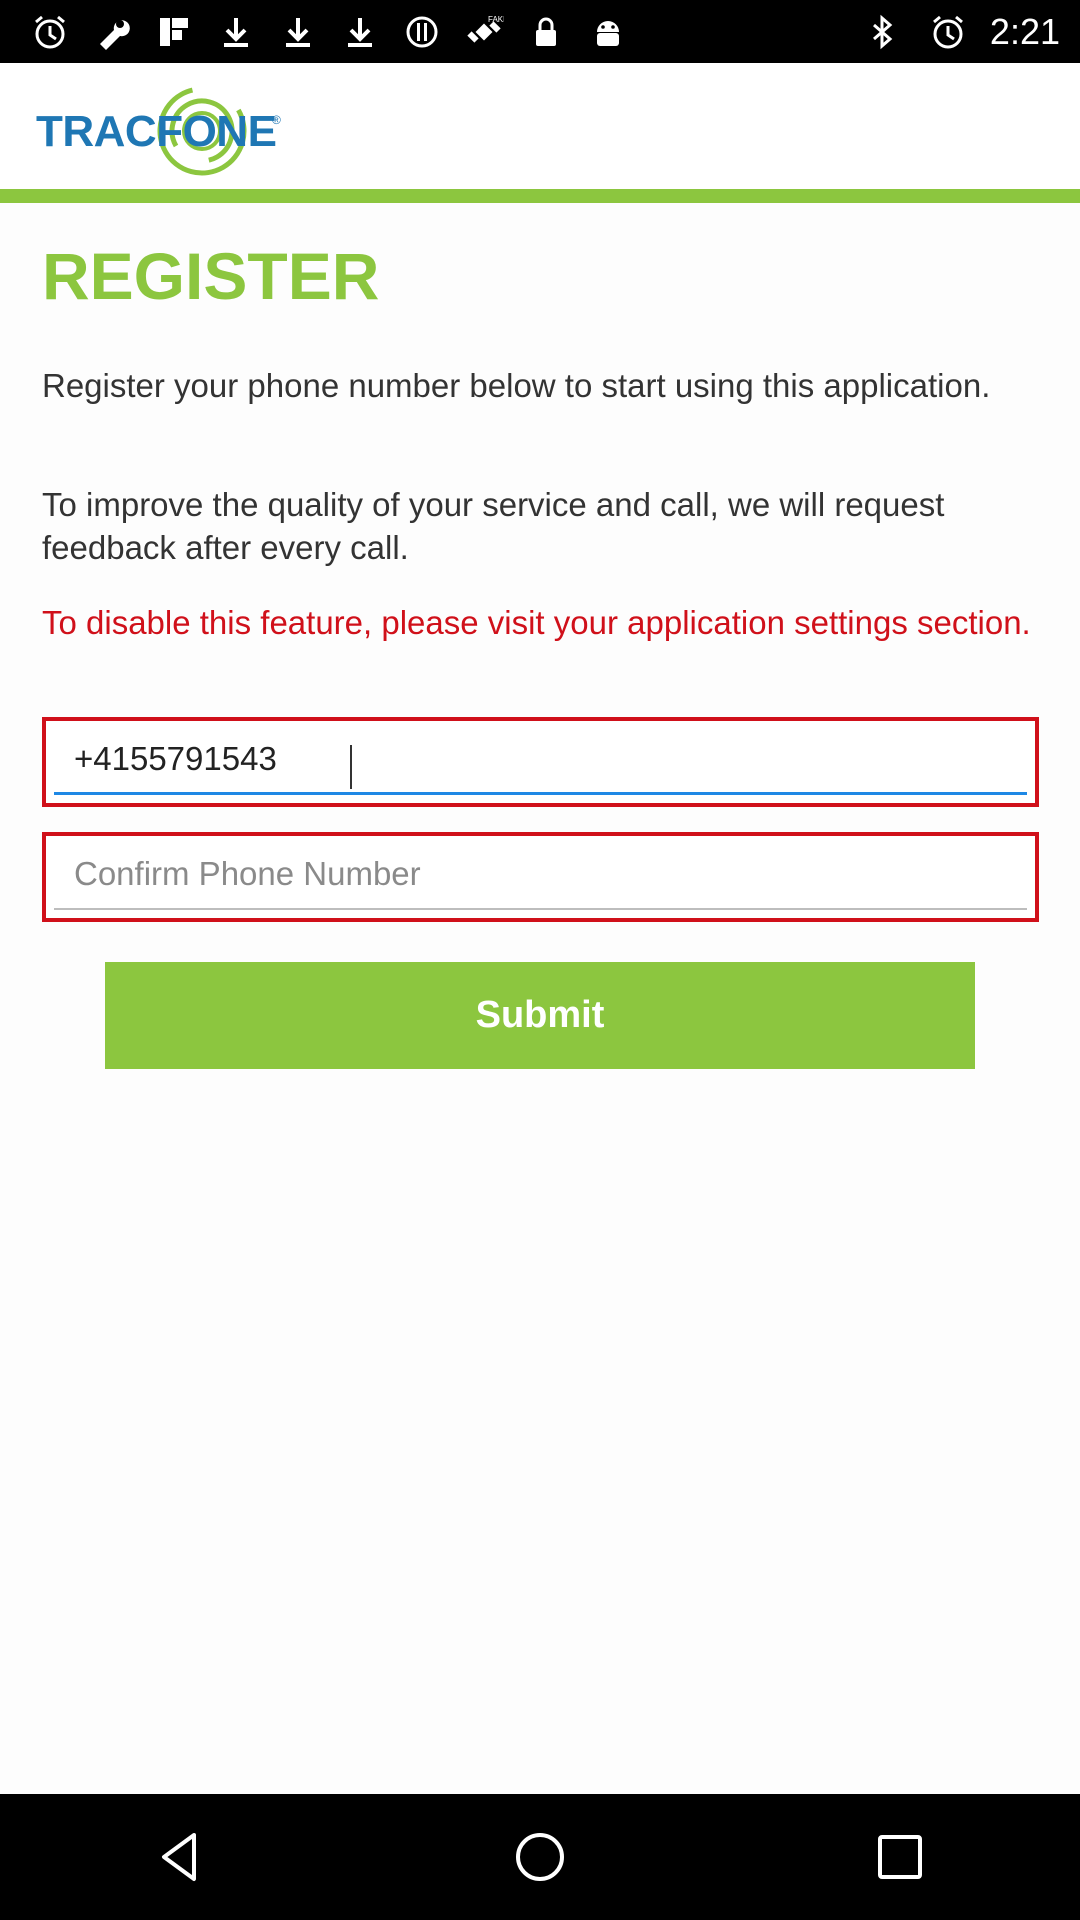 This screenshot has width=1080, height=1920. Describe the element at coordinates (540, 793) in the screenshot. I see `phone-number-underline` at that location.